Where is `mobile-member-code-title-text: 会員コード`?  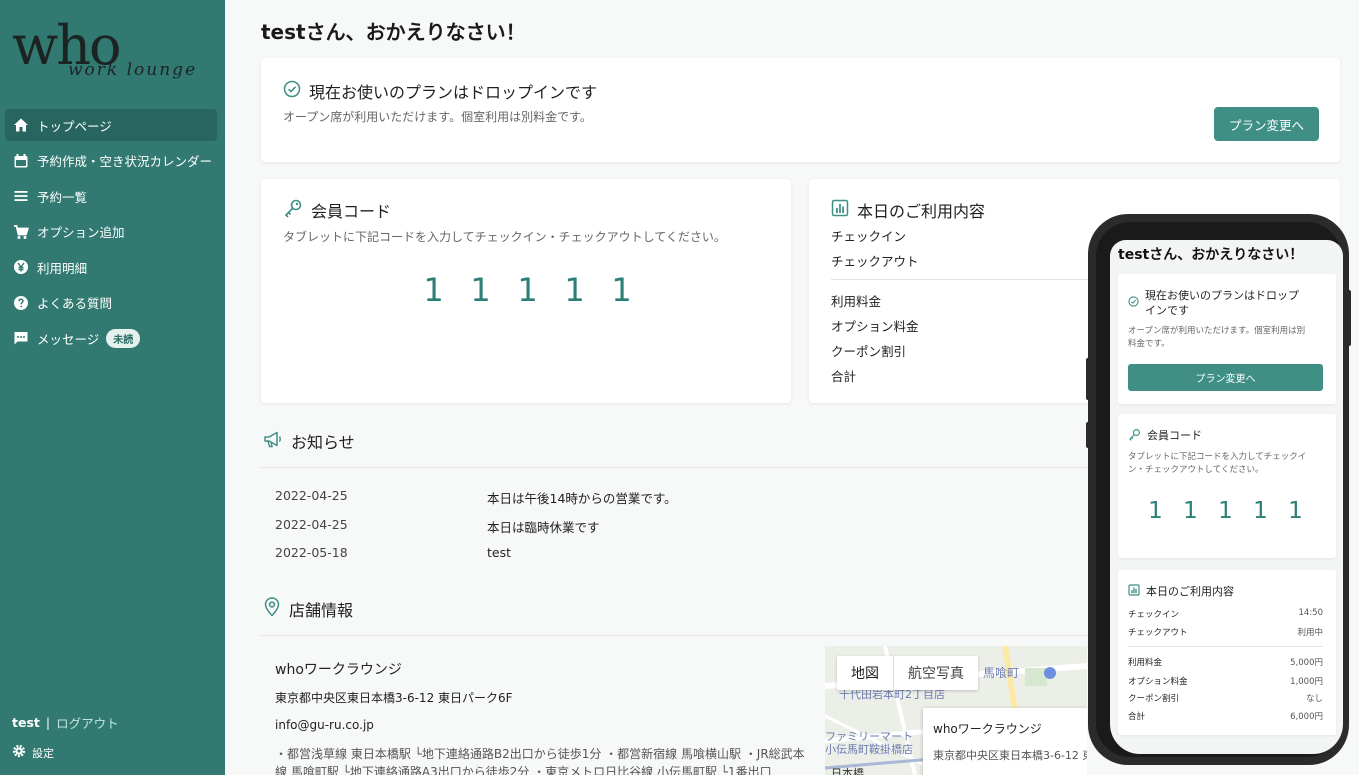
mobile-member-code-title-text: 会員コード is located at coordinates (1174, 435).